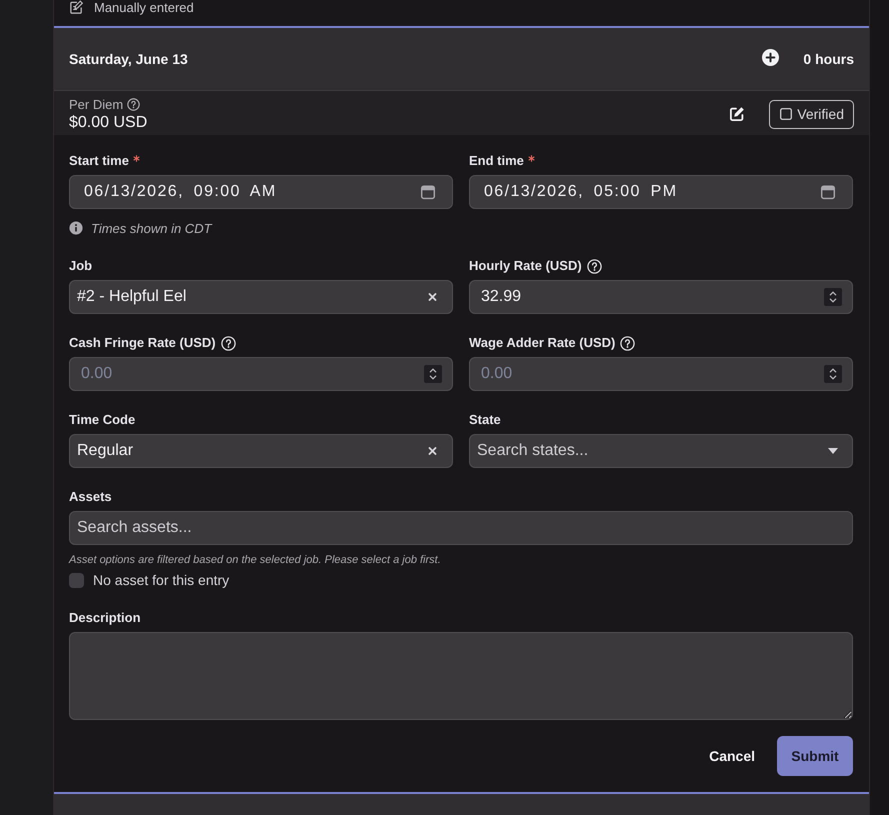 This screenshot has width=889, height=815. Describe the element at coordinates (99, 161) in the screenshot. I see `field-label: Start time` at that location.